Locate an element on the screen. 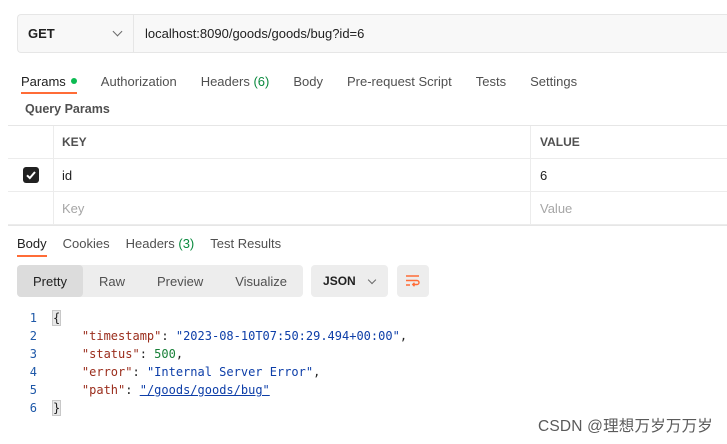 Image resolution: width=727 pixels, height=444 pixels. open-brace: { is located at coordinates (56, 318).